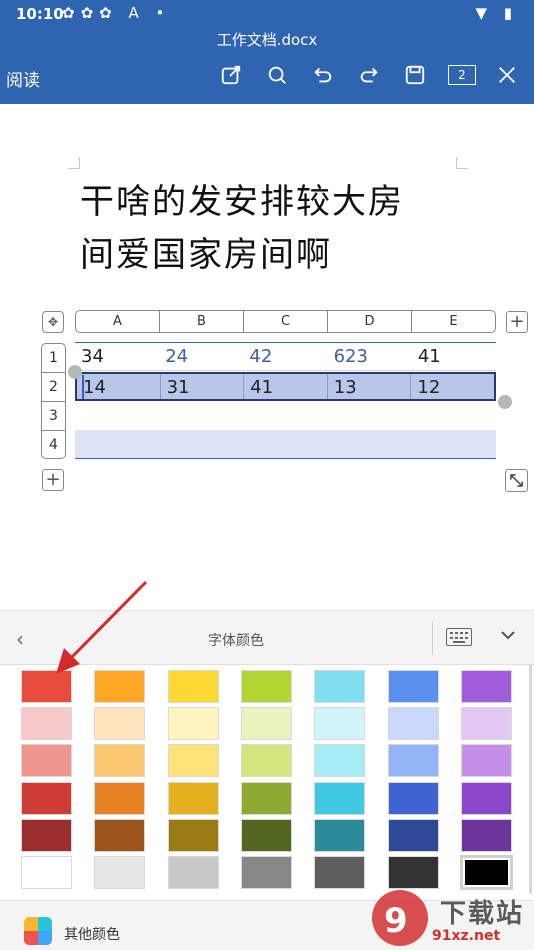 The height and width of the screenshot is (950, 534). I want to click on edit-icon, so click(231, 75).